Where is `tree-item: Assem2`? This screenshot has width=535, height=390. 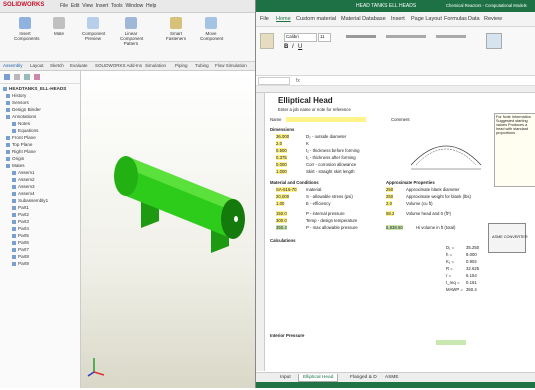 tree-item: Assem2 is located at coordinates (23, 179).